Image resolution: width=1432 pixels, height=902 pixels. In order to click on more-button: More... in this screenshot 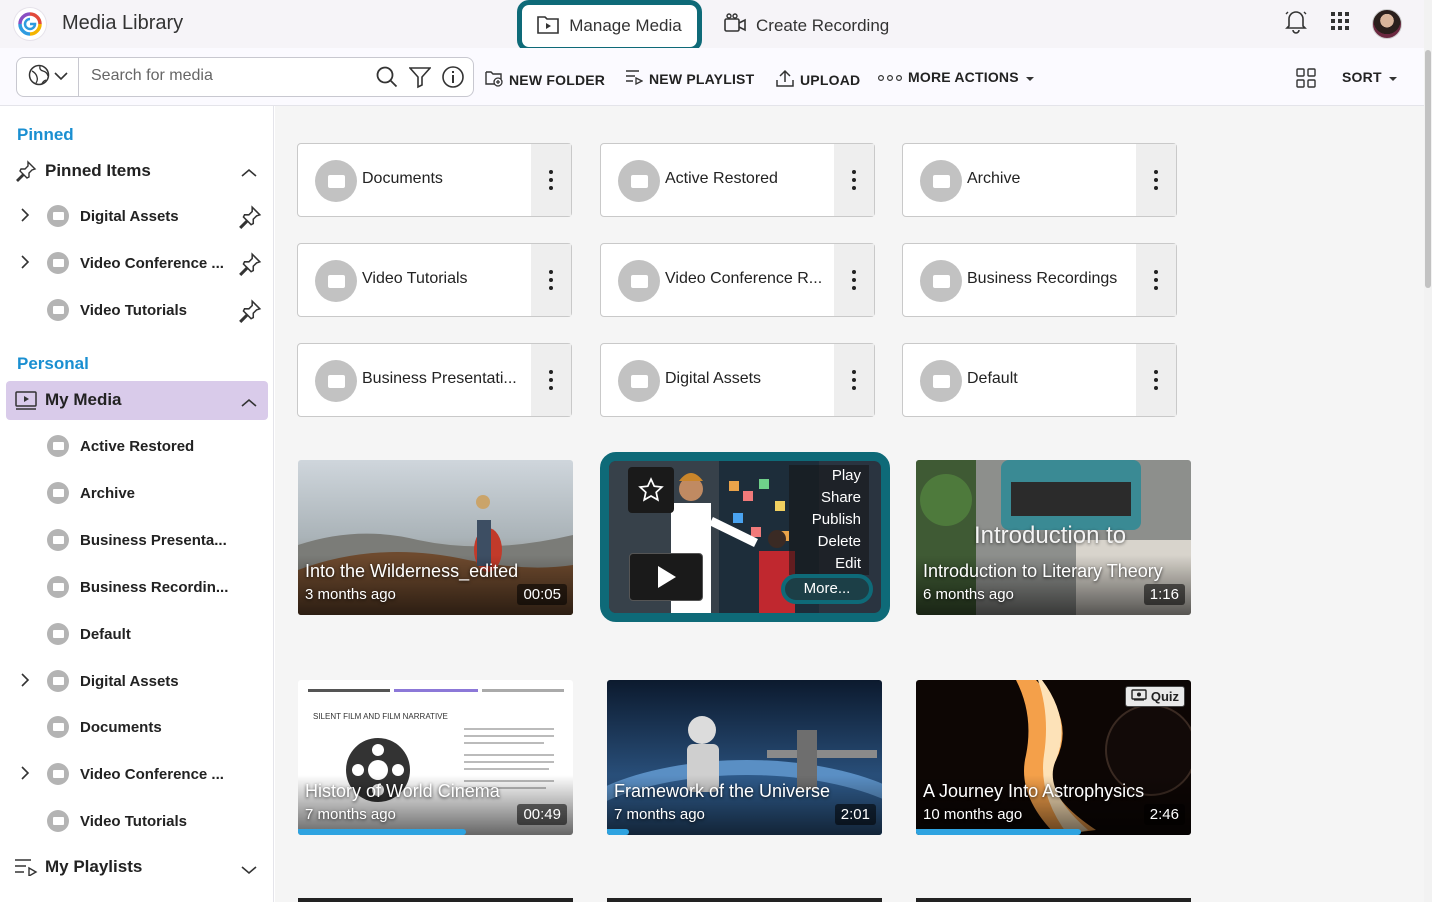, I will do `click(827, 589)`.